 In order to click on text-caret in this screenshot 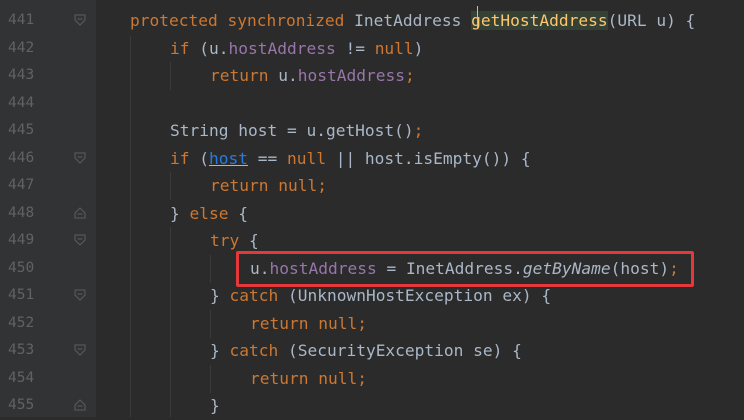, I will do `click(477, 17)`.